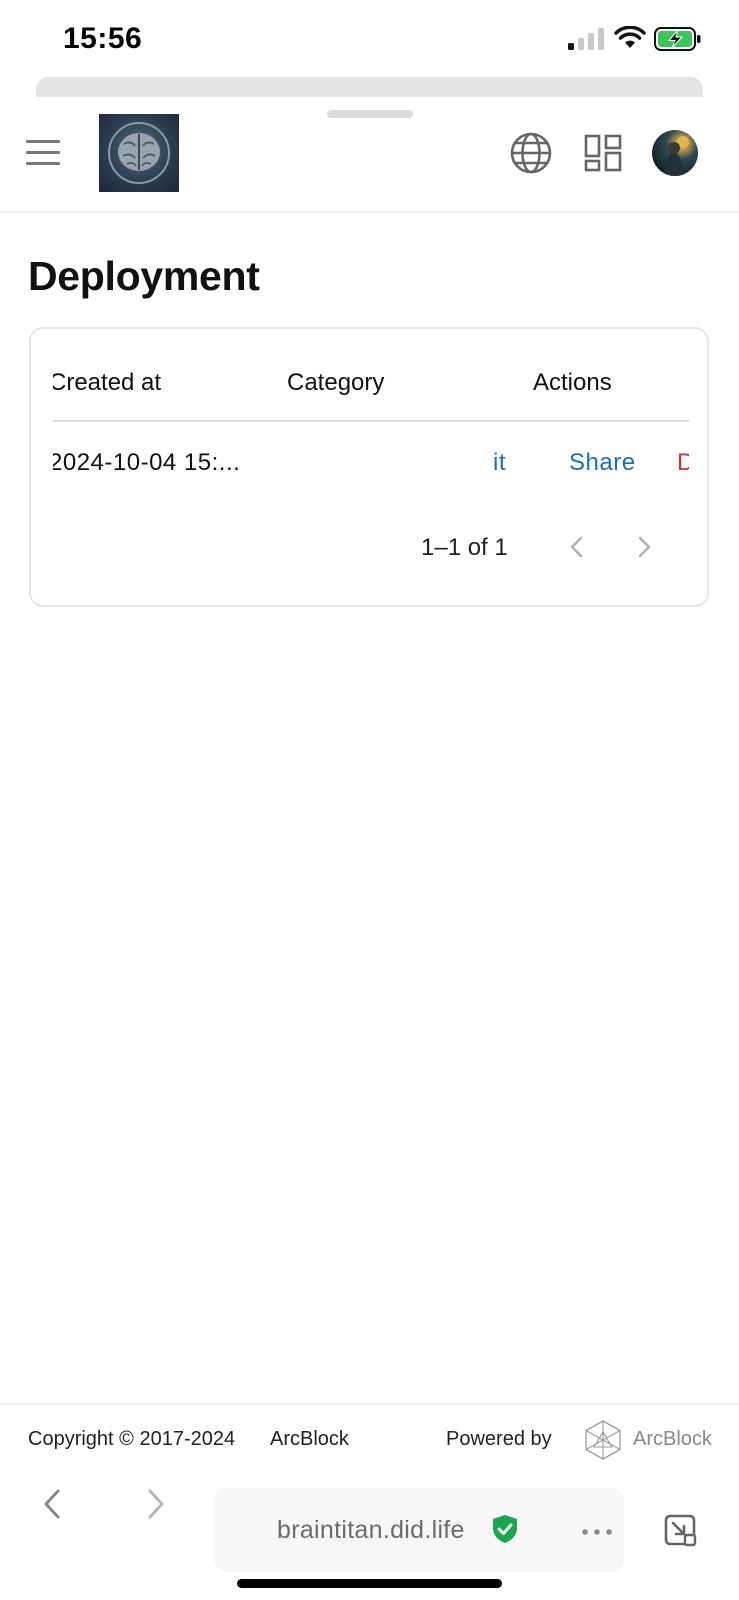  What do you see at coordinates (677, 39) in the screenshot?
I see `battery-charging-icon` at bounding box center [677, 39].